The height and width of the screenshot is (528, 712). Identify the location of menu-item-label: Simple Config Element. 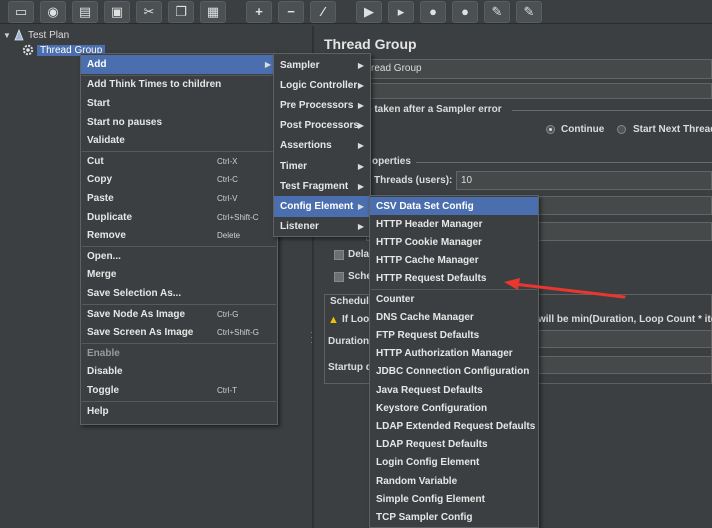
(430, 499).